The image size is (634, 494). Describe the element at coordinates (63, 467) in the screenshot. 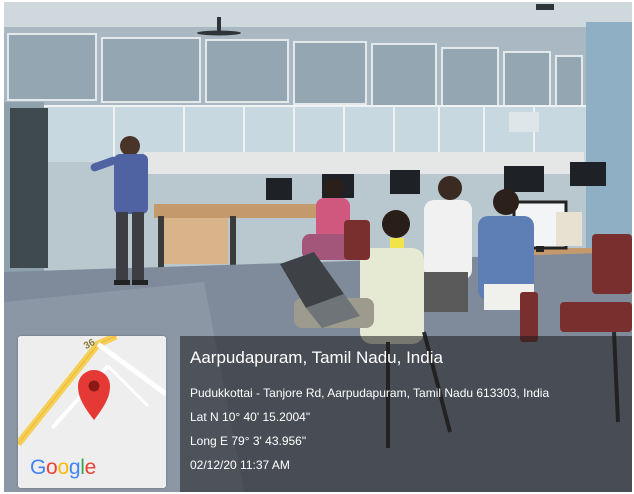

I see `google-logo: Google` at that location.